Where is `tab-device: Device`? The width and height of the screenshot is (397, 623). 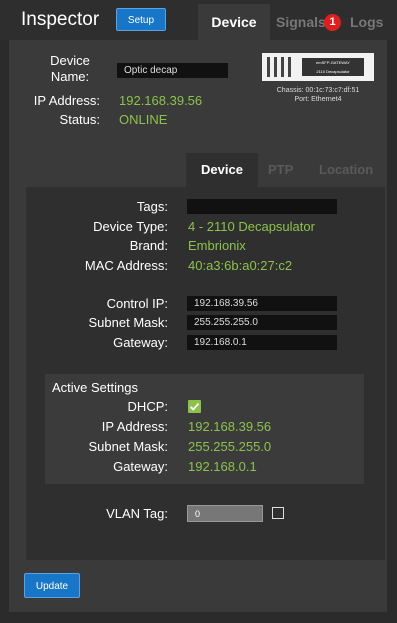 tab-device: Device is located at coordinates (234, 22).